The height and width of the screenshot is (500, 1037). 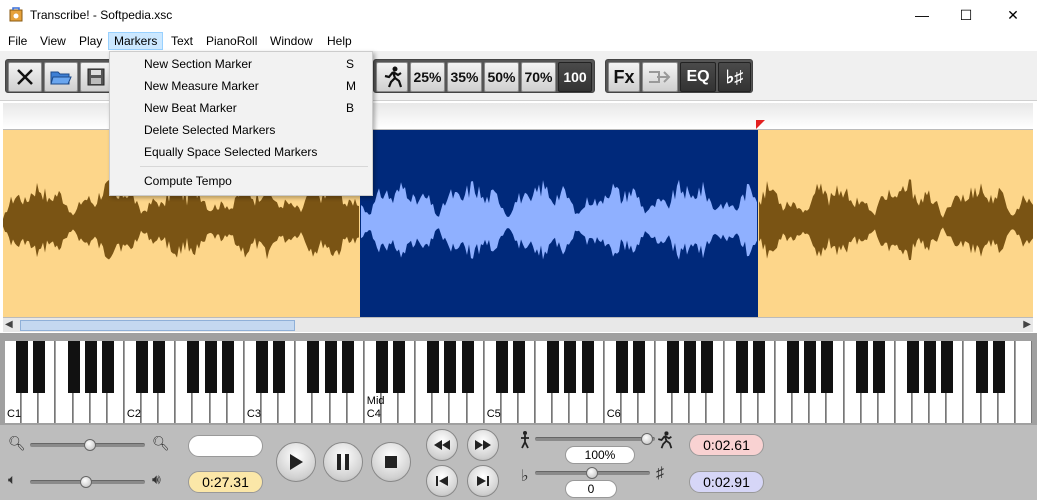 What do you see at coordinates (17, 443) in the screenshot?
I see `zoom-out-icon: 🔍︎` at bounding box center [17, 443].